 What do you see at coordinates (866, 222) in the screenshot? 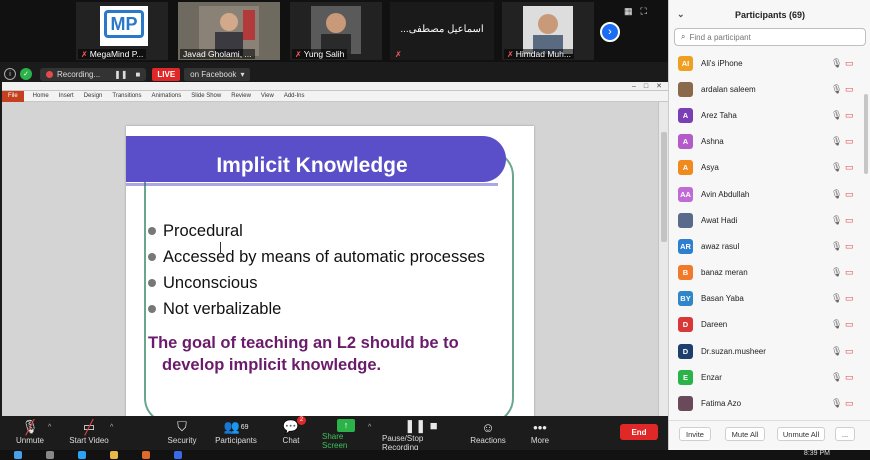
I see `panel-scrollbar` at bounding box center [866, 222].